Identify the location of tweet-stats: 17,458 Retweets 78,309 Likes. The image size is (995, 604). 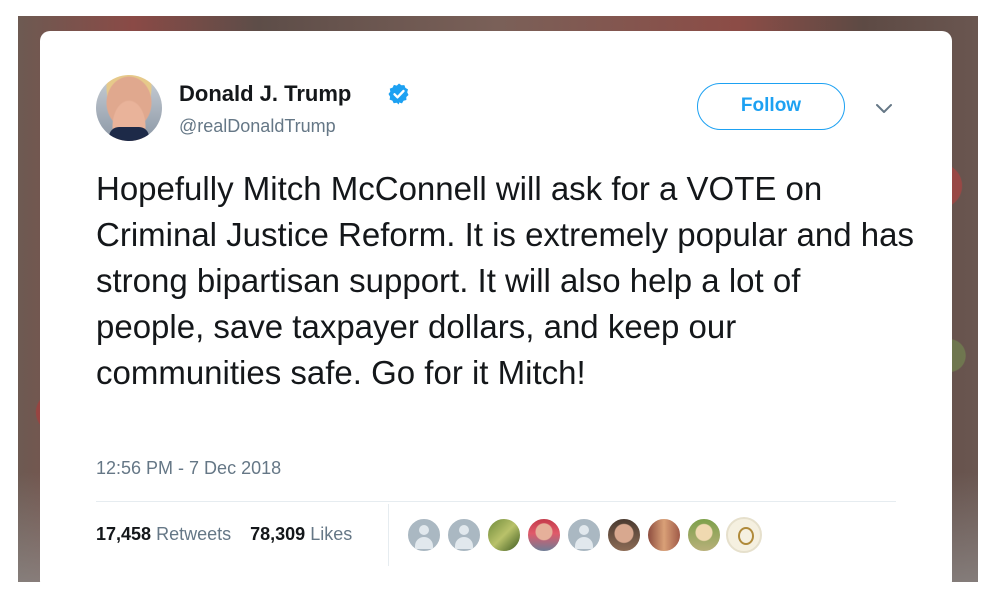
(231, 534).